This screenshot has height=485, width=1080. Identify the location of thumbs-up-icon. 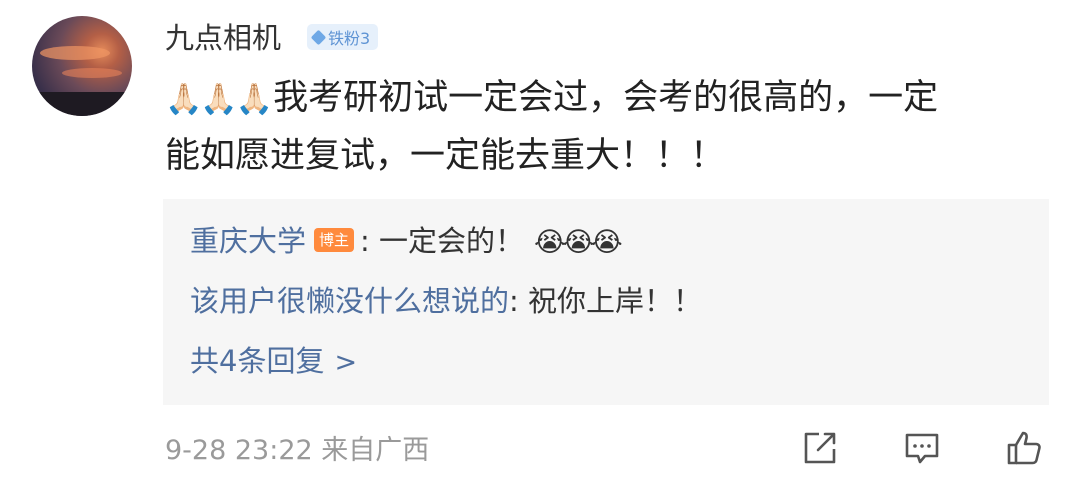
(1024, 448).